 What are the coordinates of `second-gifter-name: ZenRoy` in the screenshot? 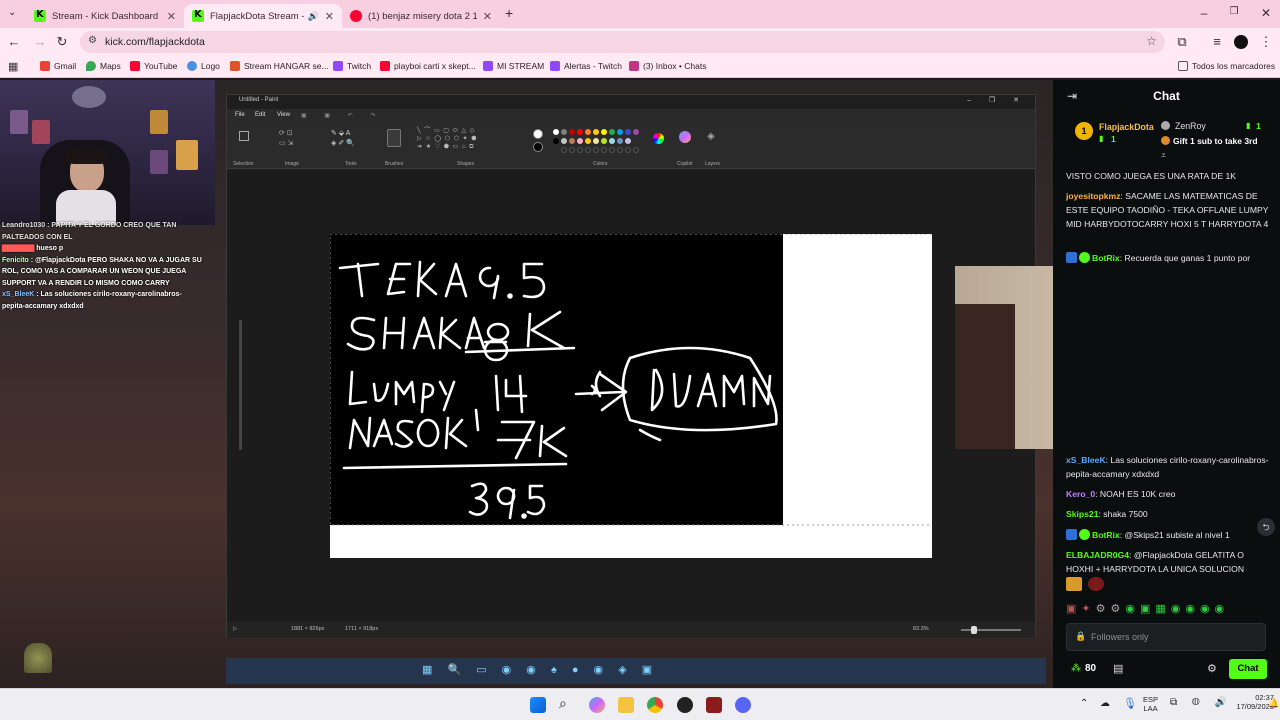 It's located at (1190, 126).